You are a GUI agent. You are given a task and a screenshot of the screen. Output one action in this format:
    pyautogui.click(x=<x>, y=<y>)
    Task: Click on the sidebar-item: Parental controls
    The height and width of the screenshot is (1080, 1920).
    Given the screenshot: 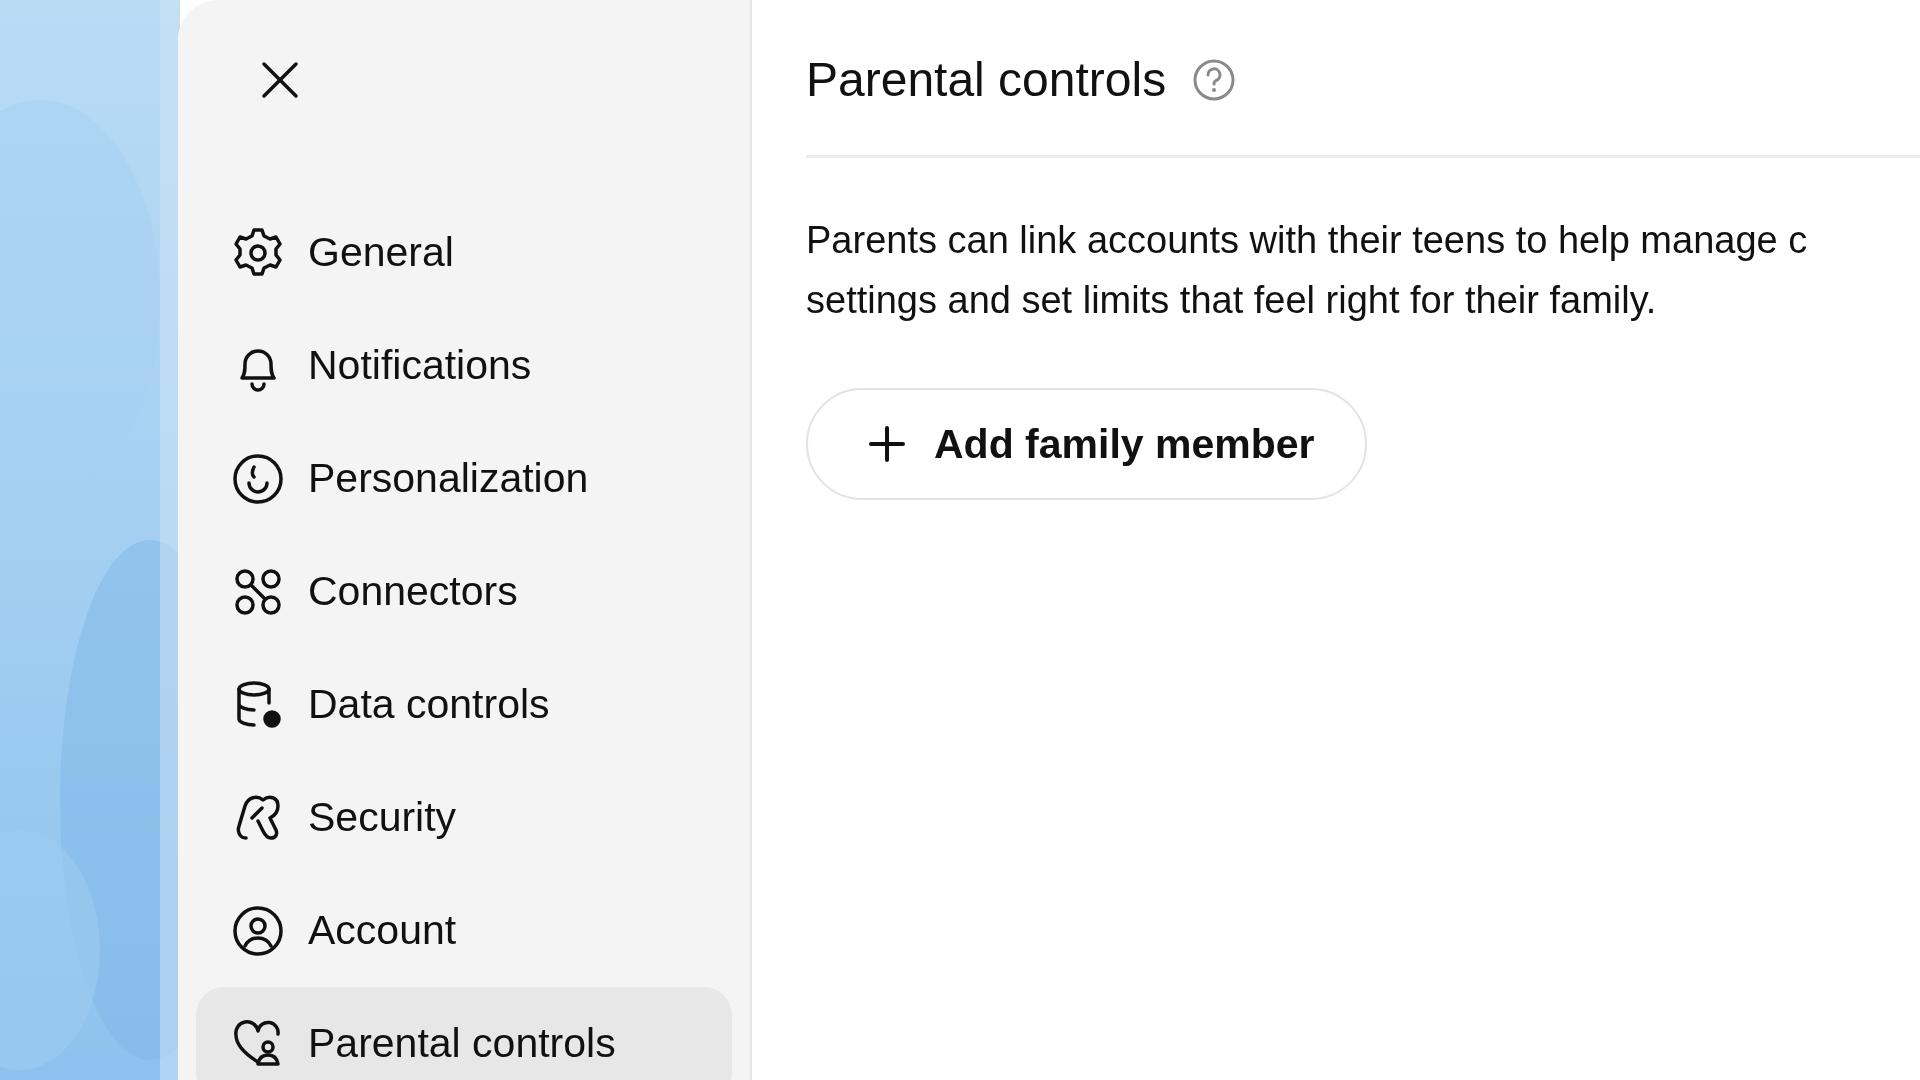 What is the action you would take?
    pyautogui.click(x=464, y=1033)
    